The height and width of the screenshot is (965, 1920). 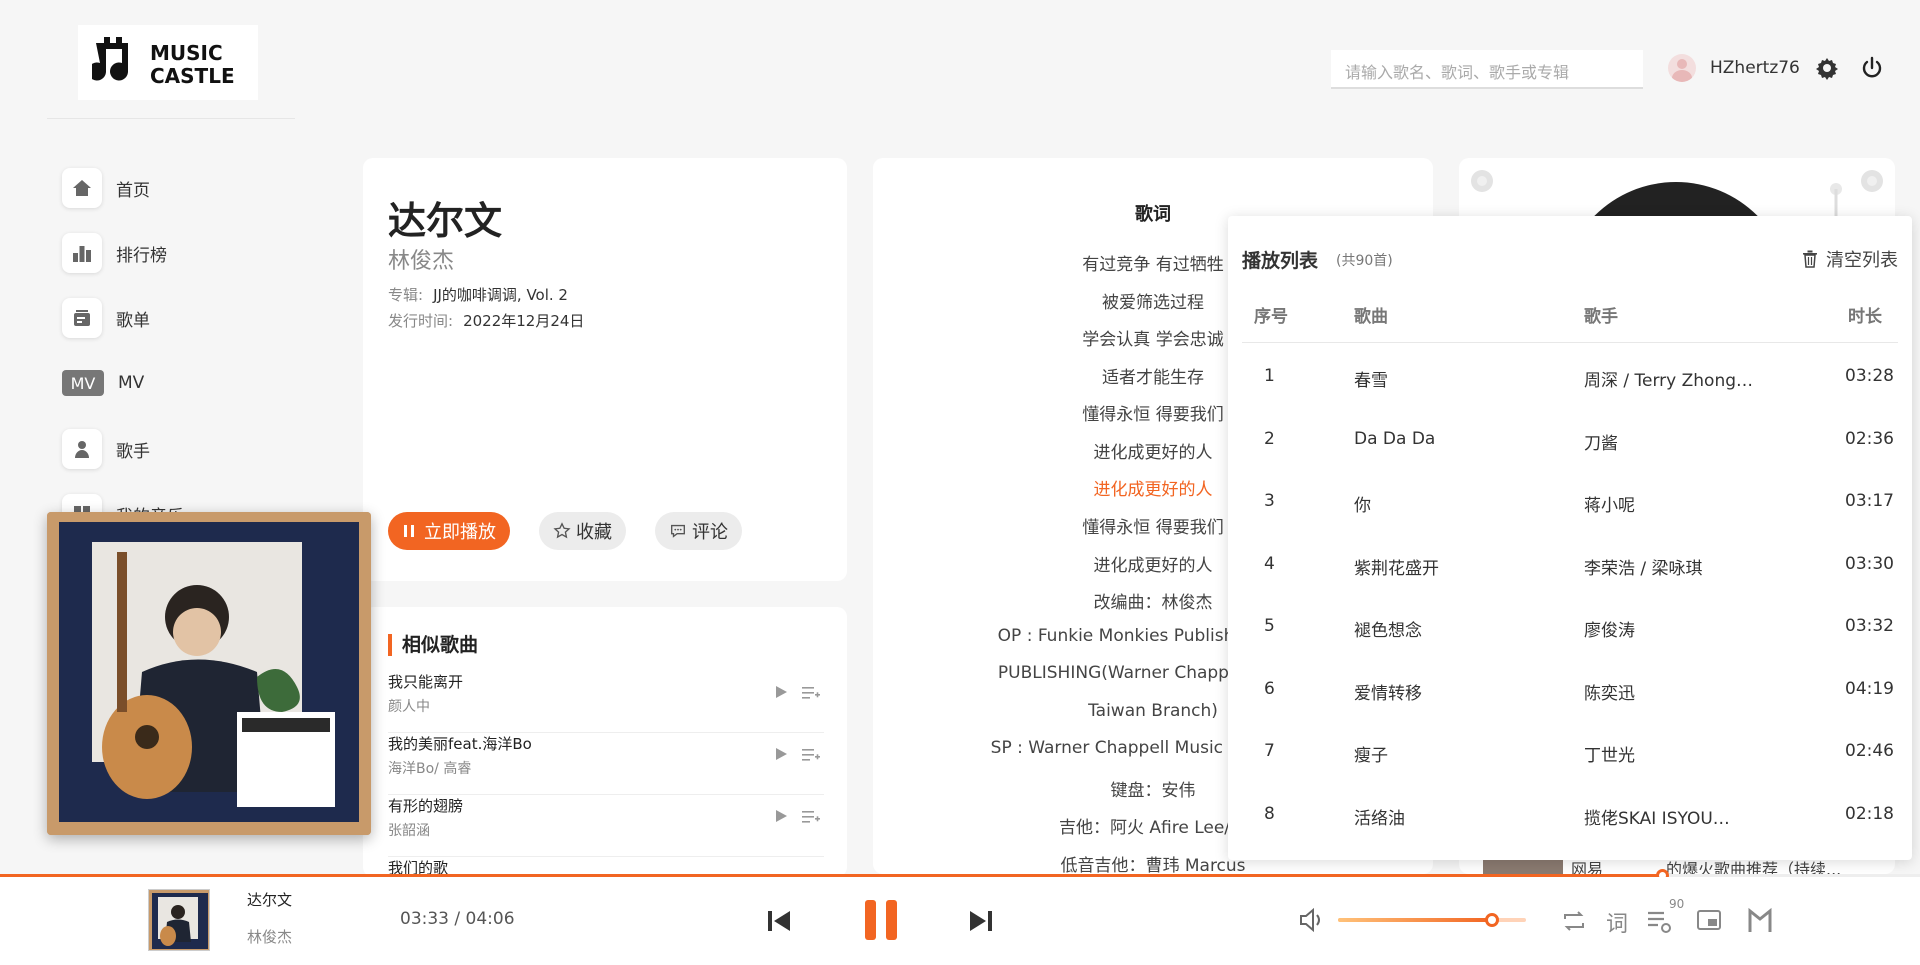 I want to click on lyrics-toggle-button: 词, so click(x=1617, y=922).